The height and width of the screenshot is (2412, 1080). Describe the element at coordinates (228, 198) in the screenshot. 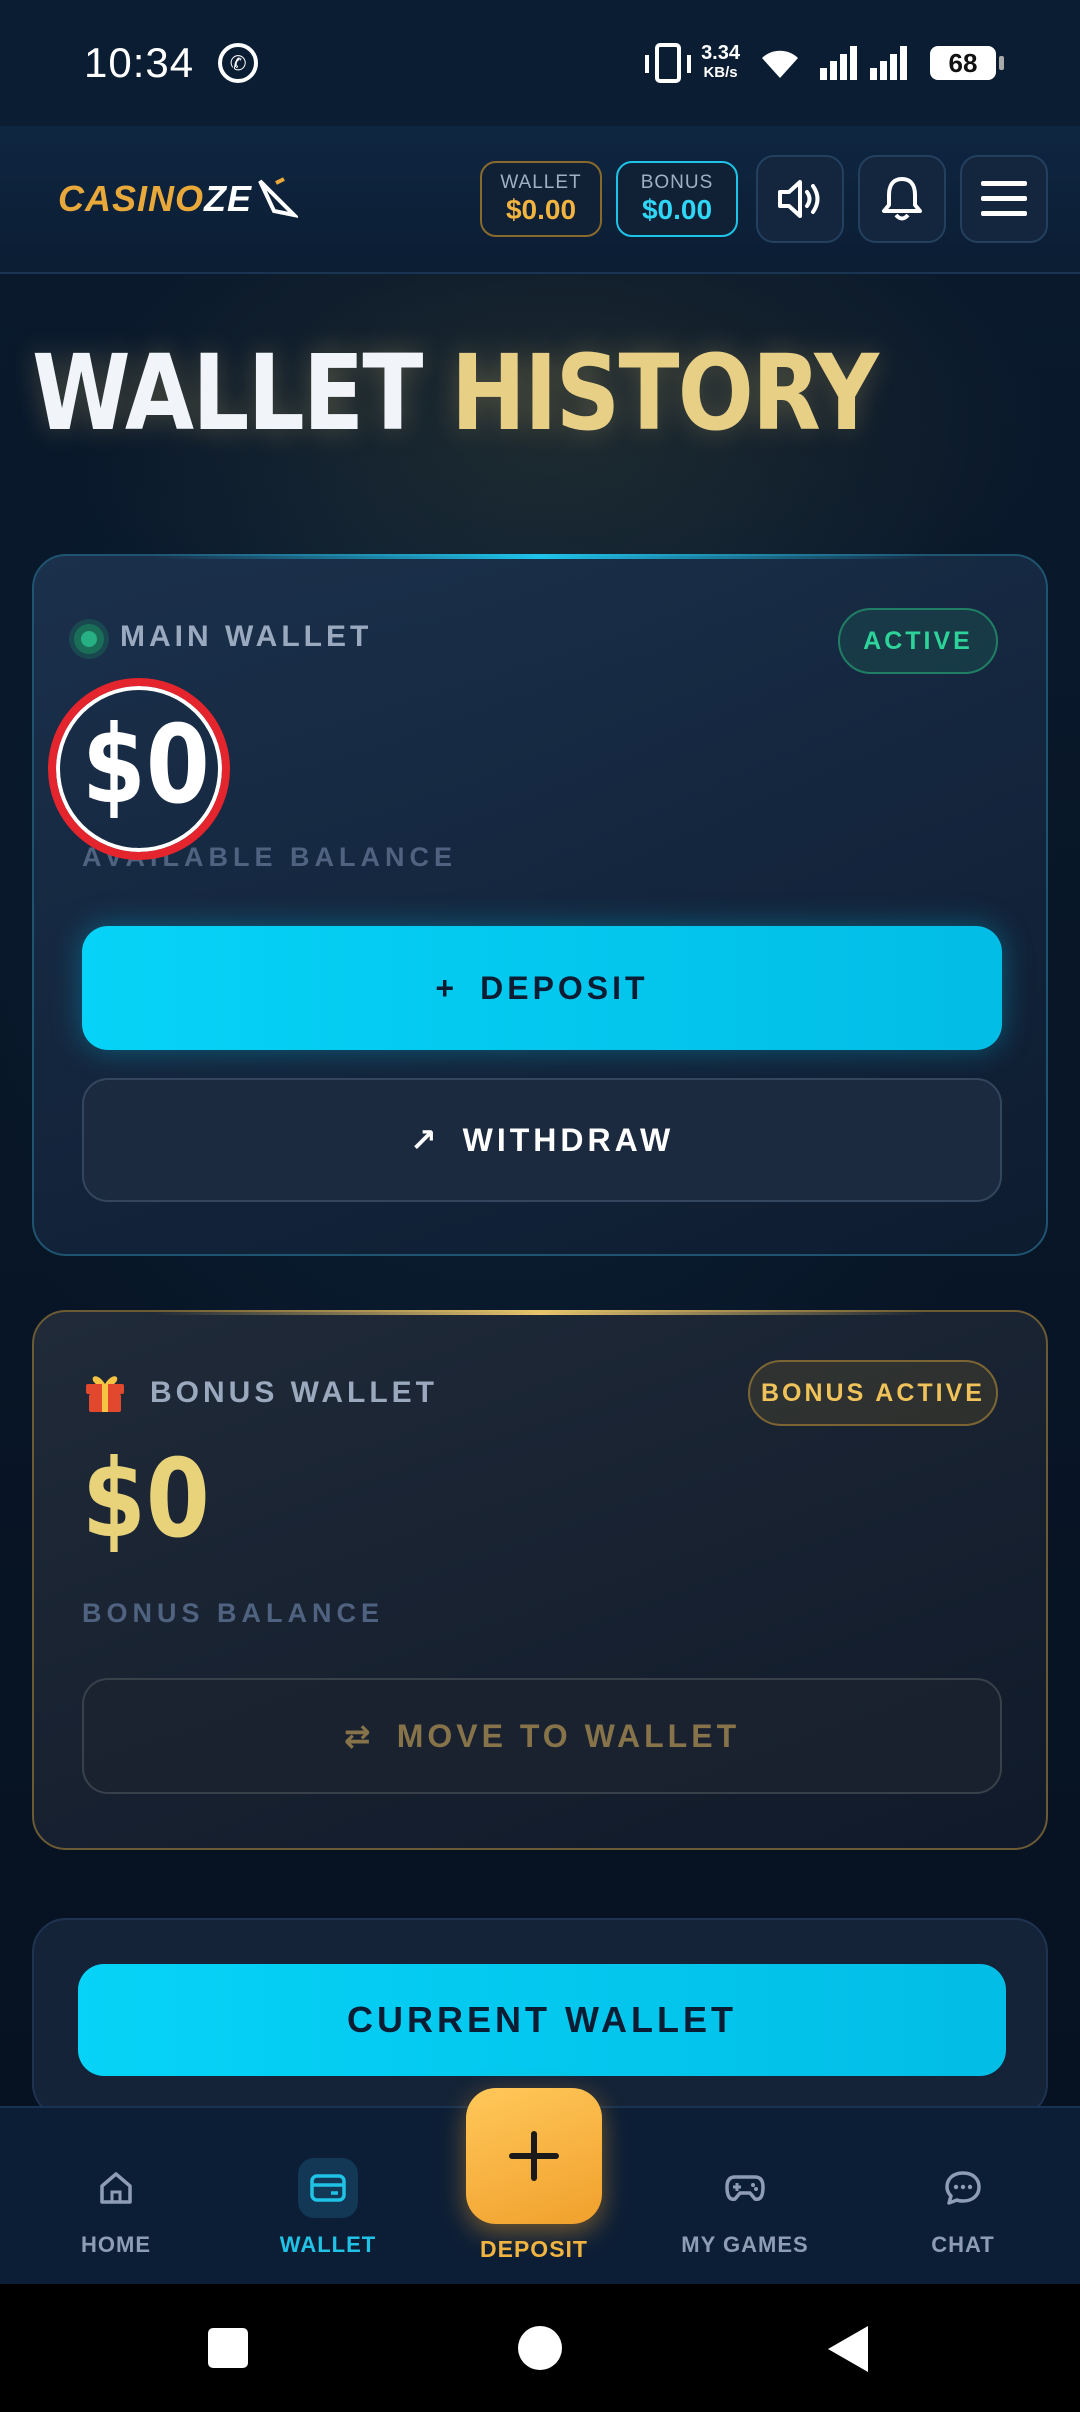

I see `logo-text-b: ZE` at that location.